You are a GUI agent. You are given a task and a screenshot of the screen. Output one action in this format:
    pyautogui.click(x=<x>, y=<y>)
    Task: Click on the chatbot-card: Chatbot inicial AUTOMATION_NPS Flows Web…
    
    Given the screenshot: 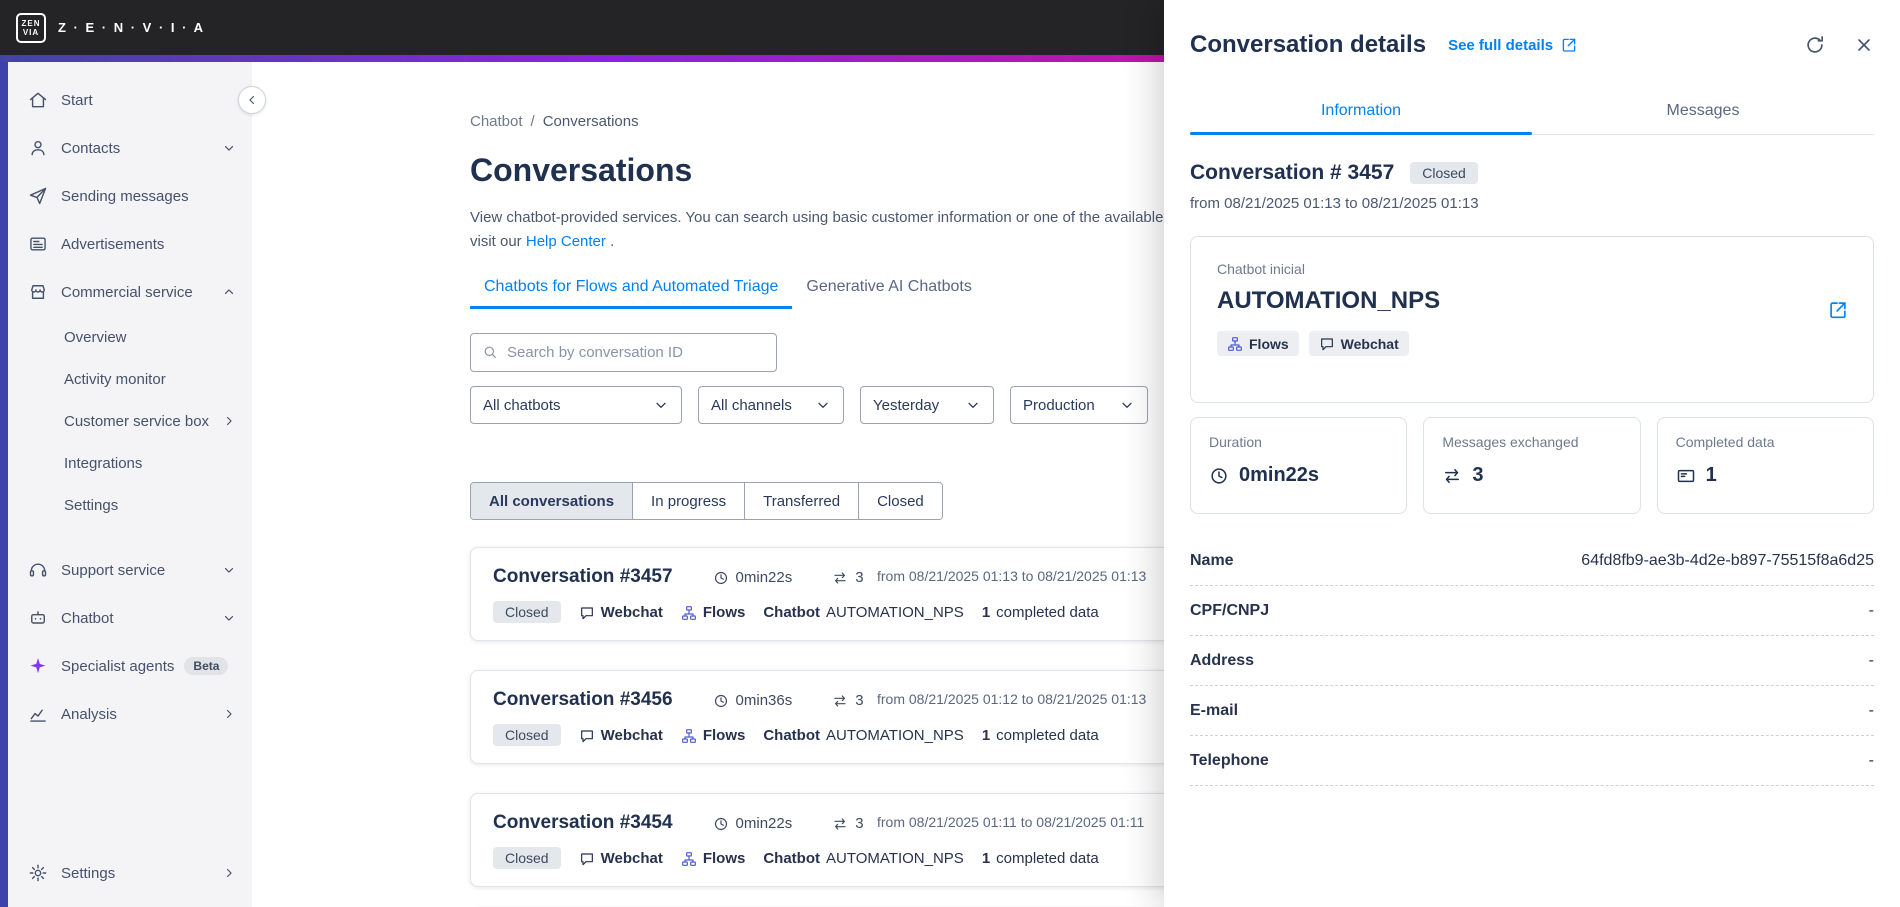 What is the action you would take?
    pyautogui.click(x=1532, y=319)
    